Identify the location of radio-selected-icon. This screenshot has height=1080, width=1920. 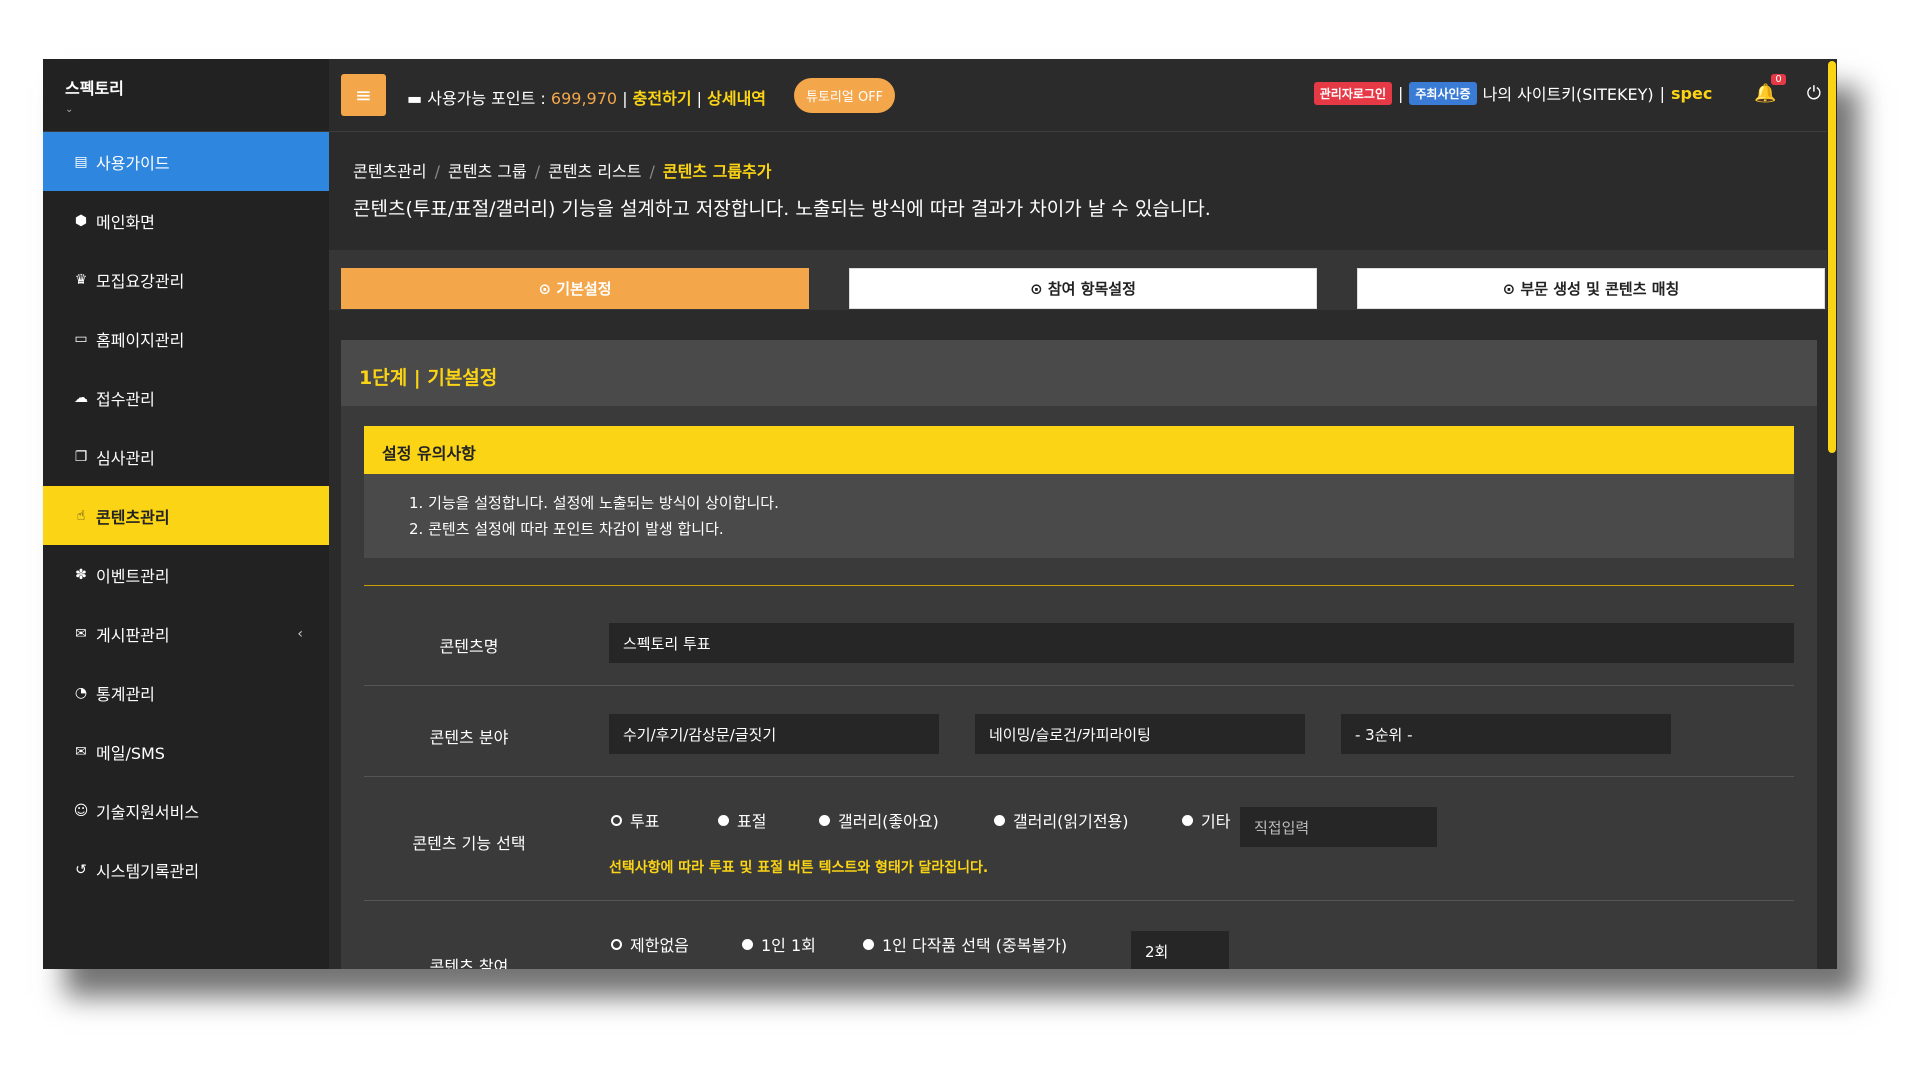
(616, 944).